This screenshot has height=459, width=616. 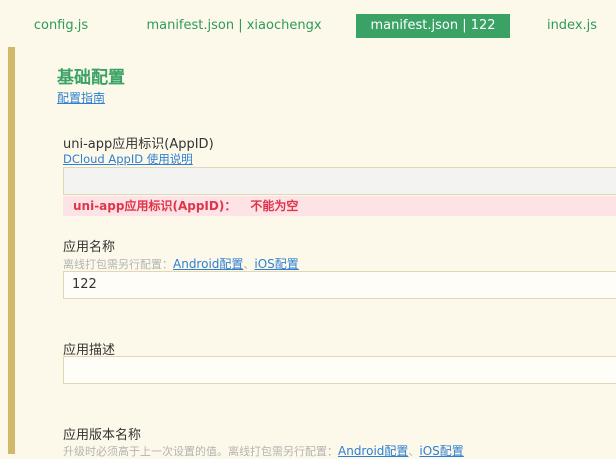 I want to click on app-name-hint: 离线打包需另行配置：Android配置、iOS配置, so click(x=181, y=263).